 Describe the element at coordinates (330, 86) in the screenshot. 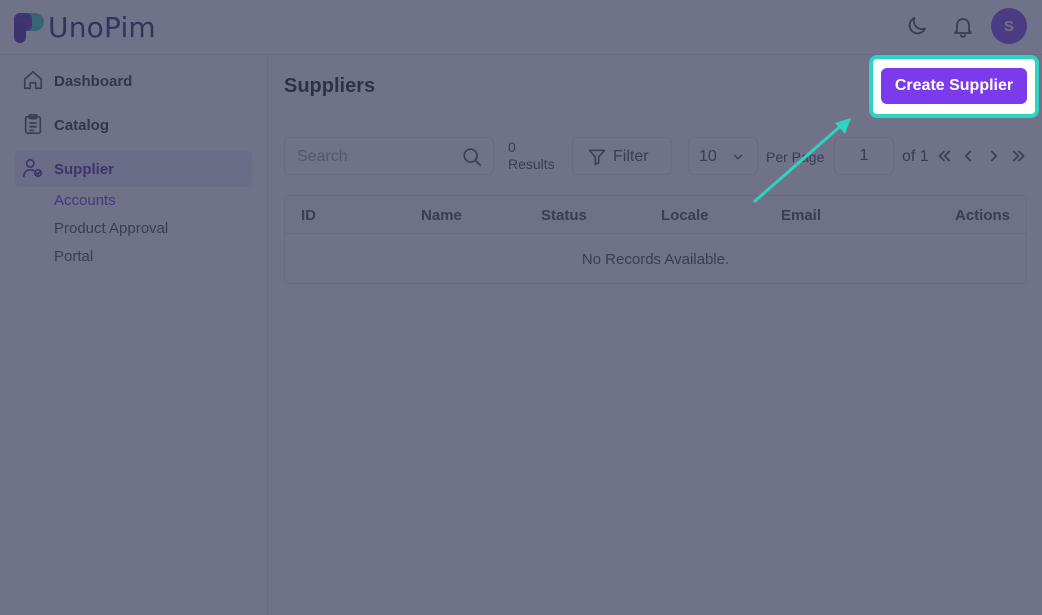

I see `page-title: Suppliers` at that location.